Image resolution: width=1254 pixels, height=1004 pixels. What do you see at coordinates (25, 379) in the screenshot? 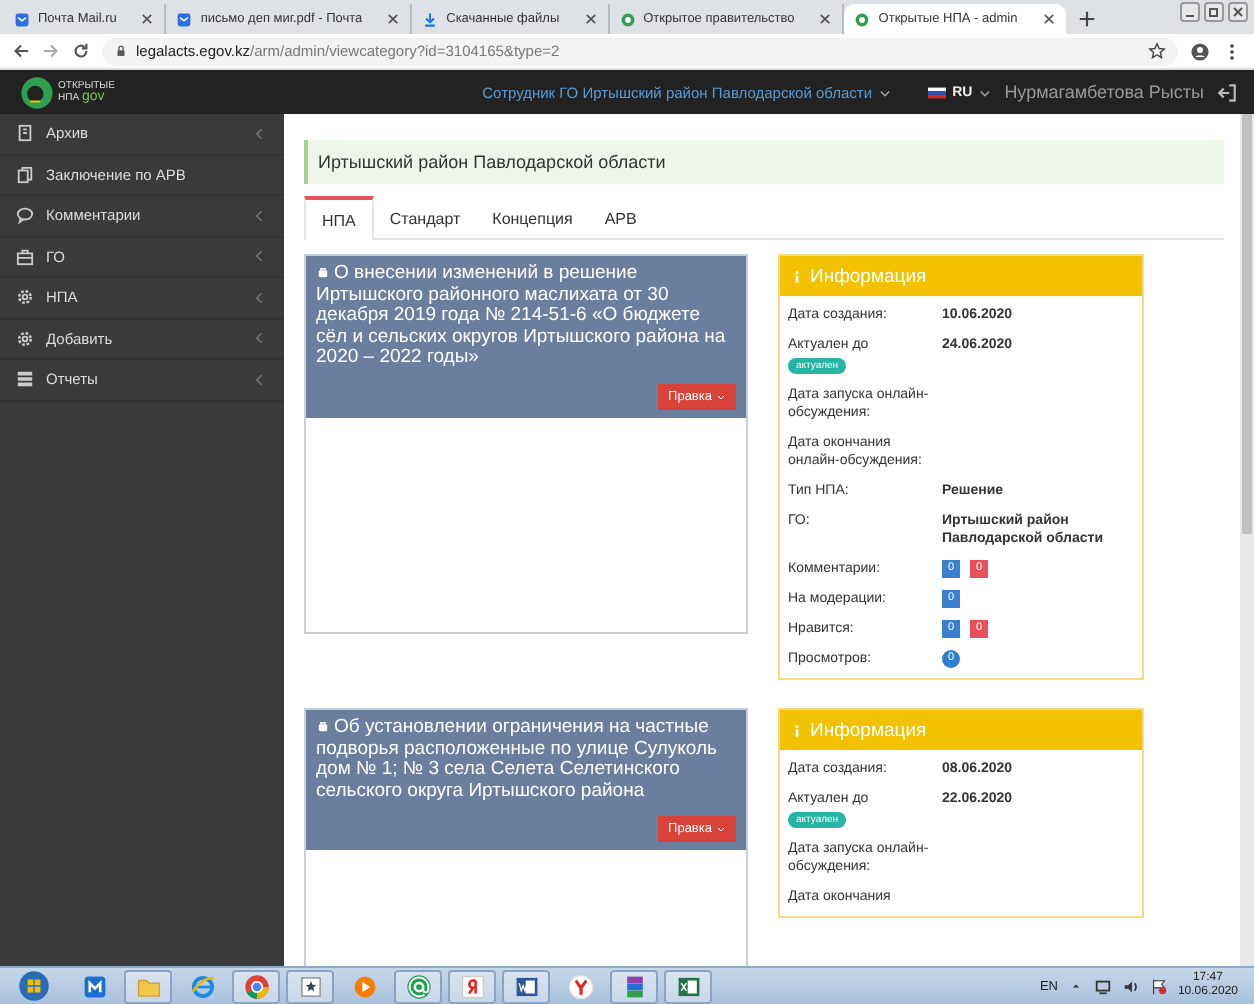
I see `list-icon` at bounding box center [25, 379].